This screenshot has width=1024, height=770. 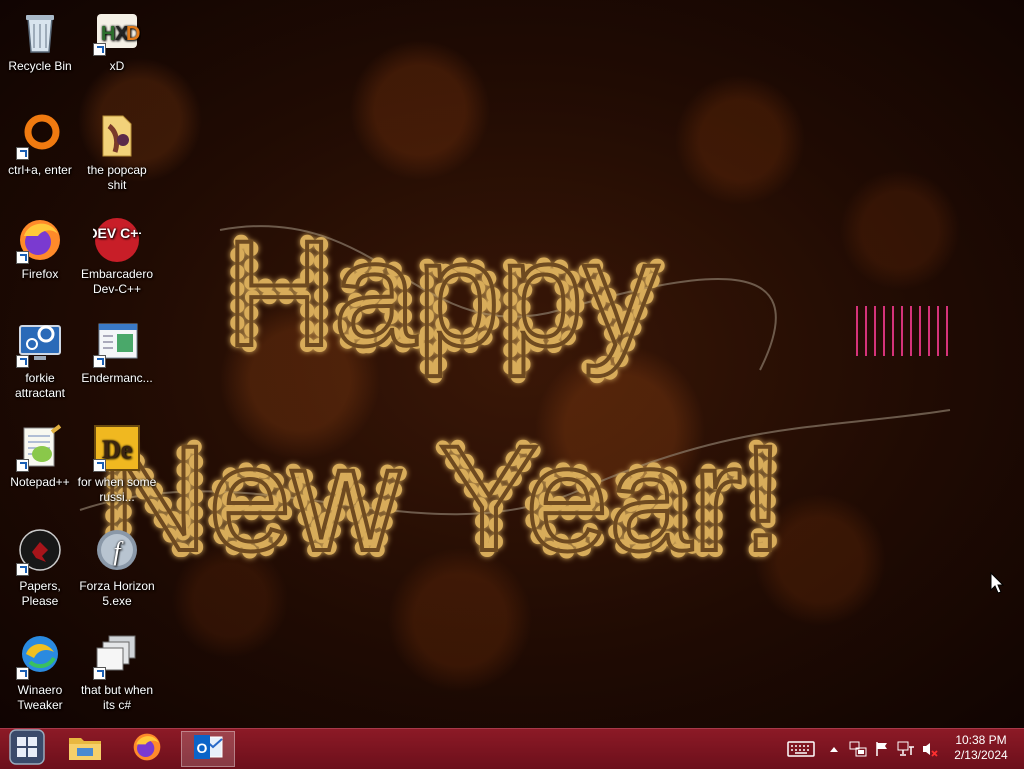 I want to click on desktop-icon-forza-horizon: f Forza Horizon 5.exe, so click(x=117, y=568).